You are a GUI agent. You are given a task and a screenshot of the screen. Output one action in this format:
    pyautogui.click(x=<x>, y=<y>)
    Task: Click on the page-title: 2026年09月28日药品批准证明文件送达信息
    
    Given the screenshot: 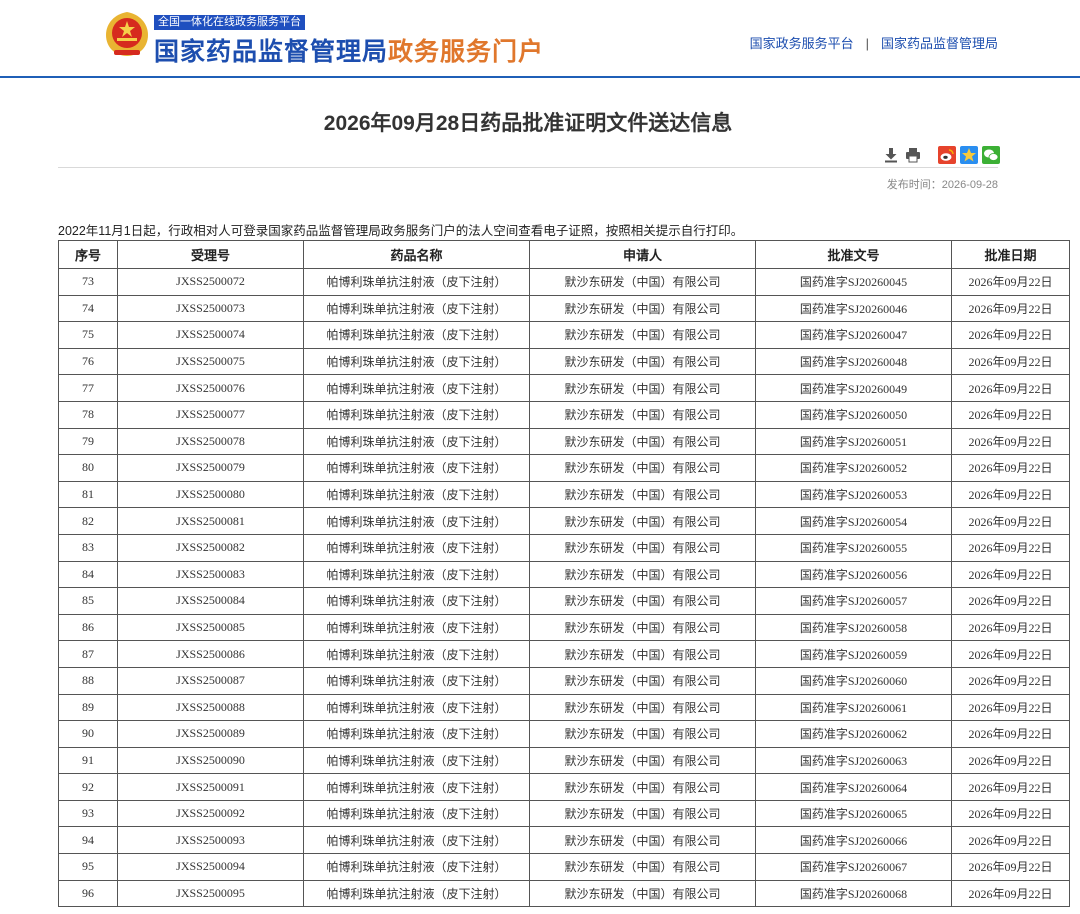 What is the action you would take?
    pyautogui.click(x=528, y=123)
    